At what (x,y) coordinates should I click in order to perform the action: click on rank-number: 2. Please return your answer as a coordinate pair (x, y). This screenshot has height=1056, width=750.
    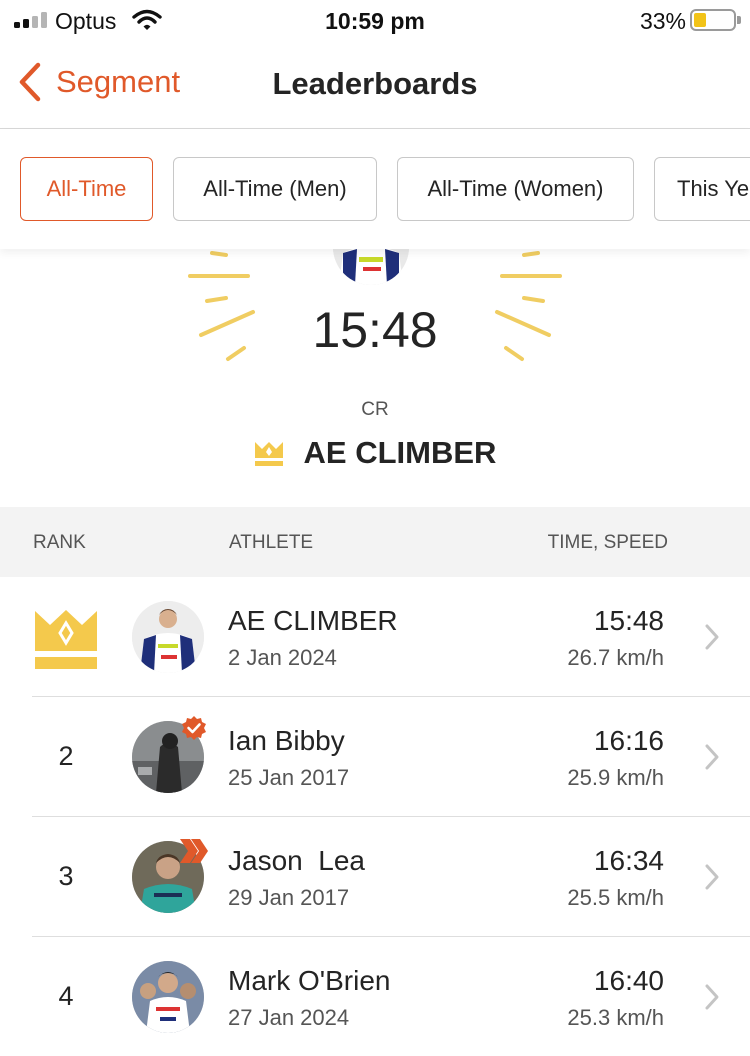
    Looking at the image, I should click on (66, 756).